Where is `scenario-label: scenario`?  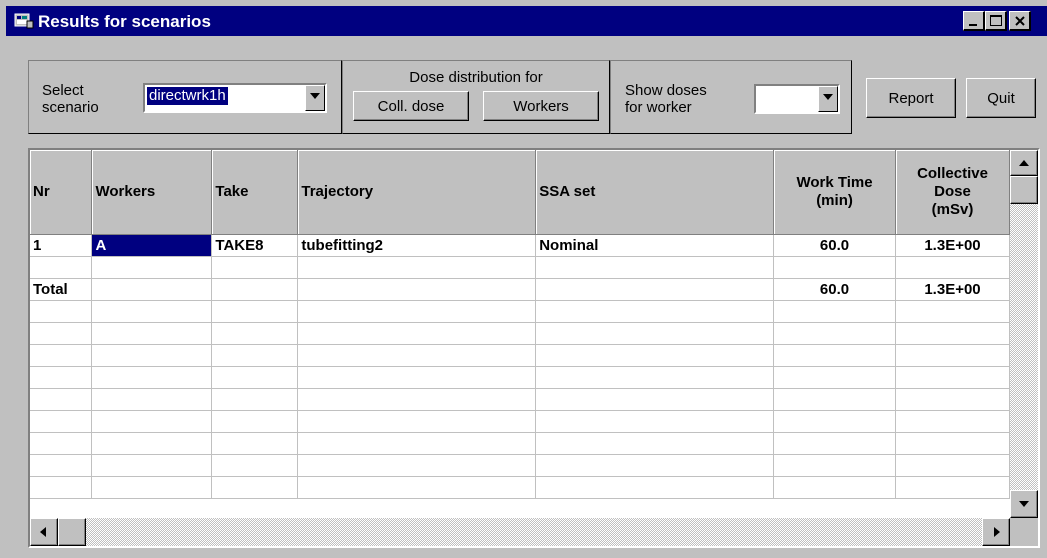 scenario-label: scenario is located at coordinates (70, 107).